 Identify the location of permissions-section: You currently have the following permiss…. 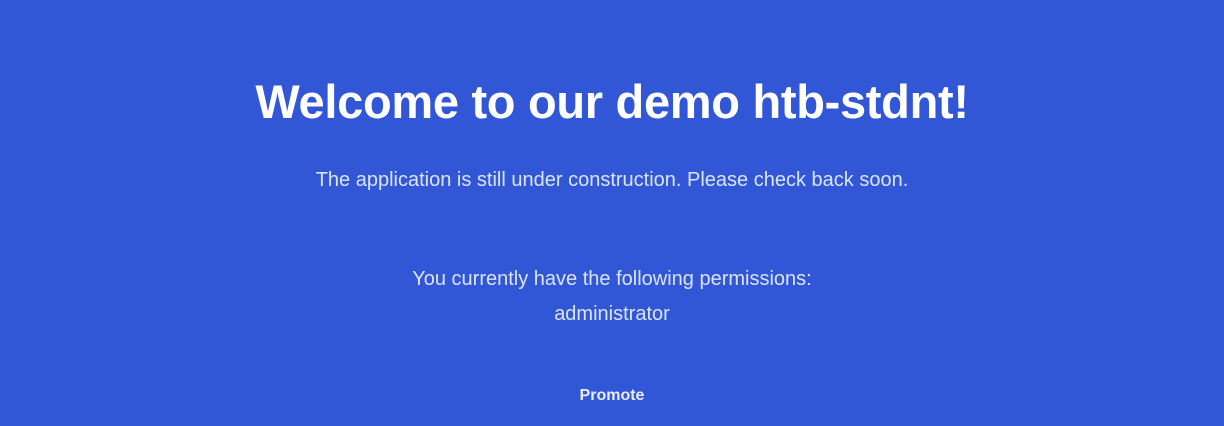
(612, 297).